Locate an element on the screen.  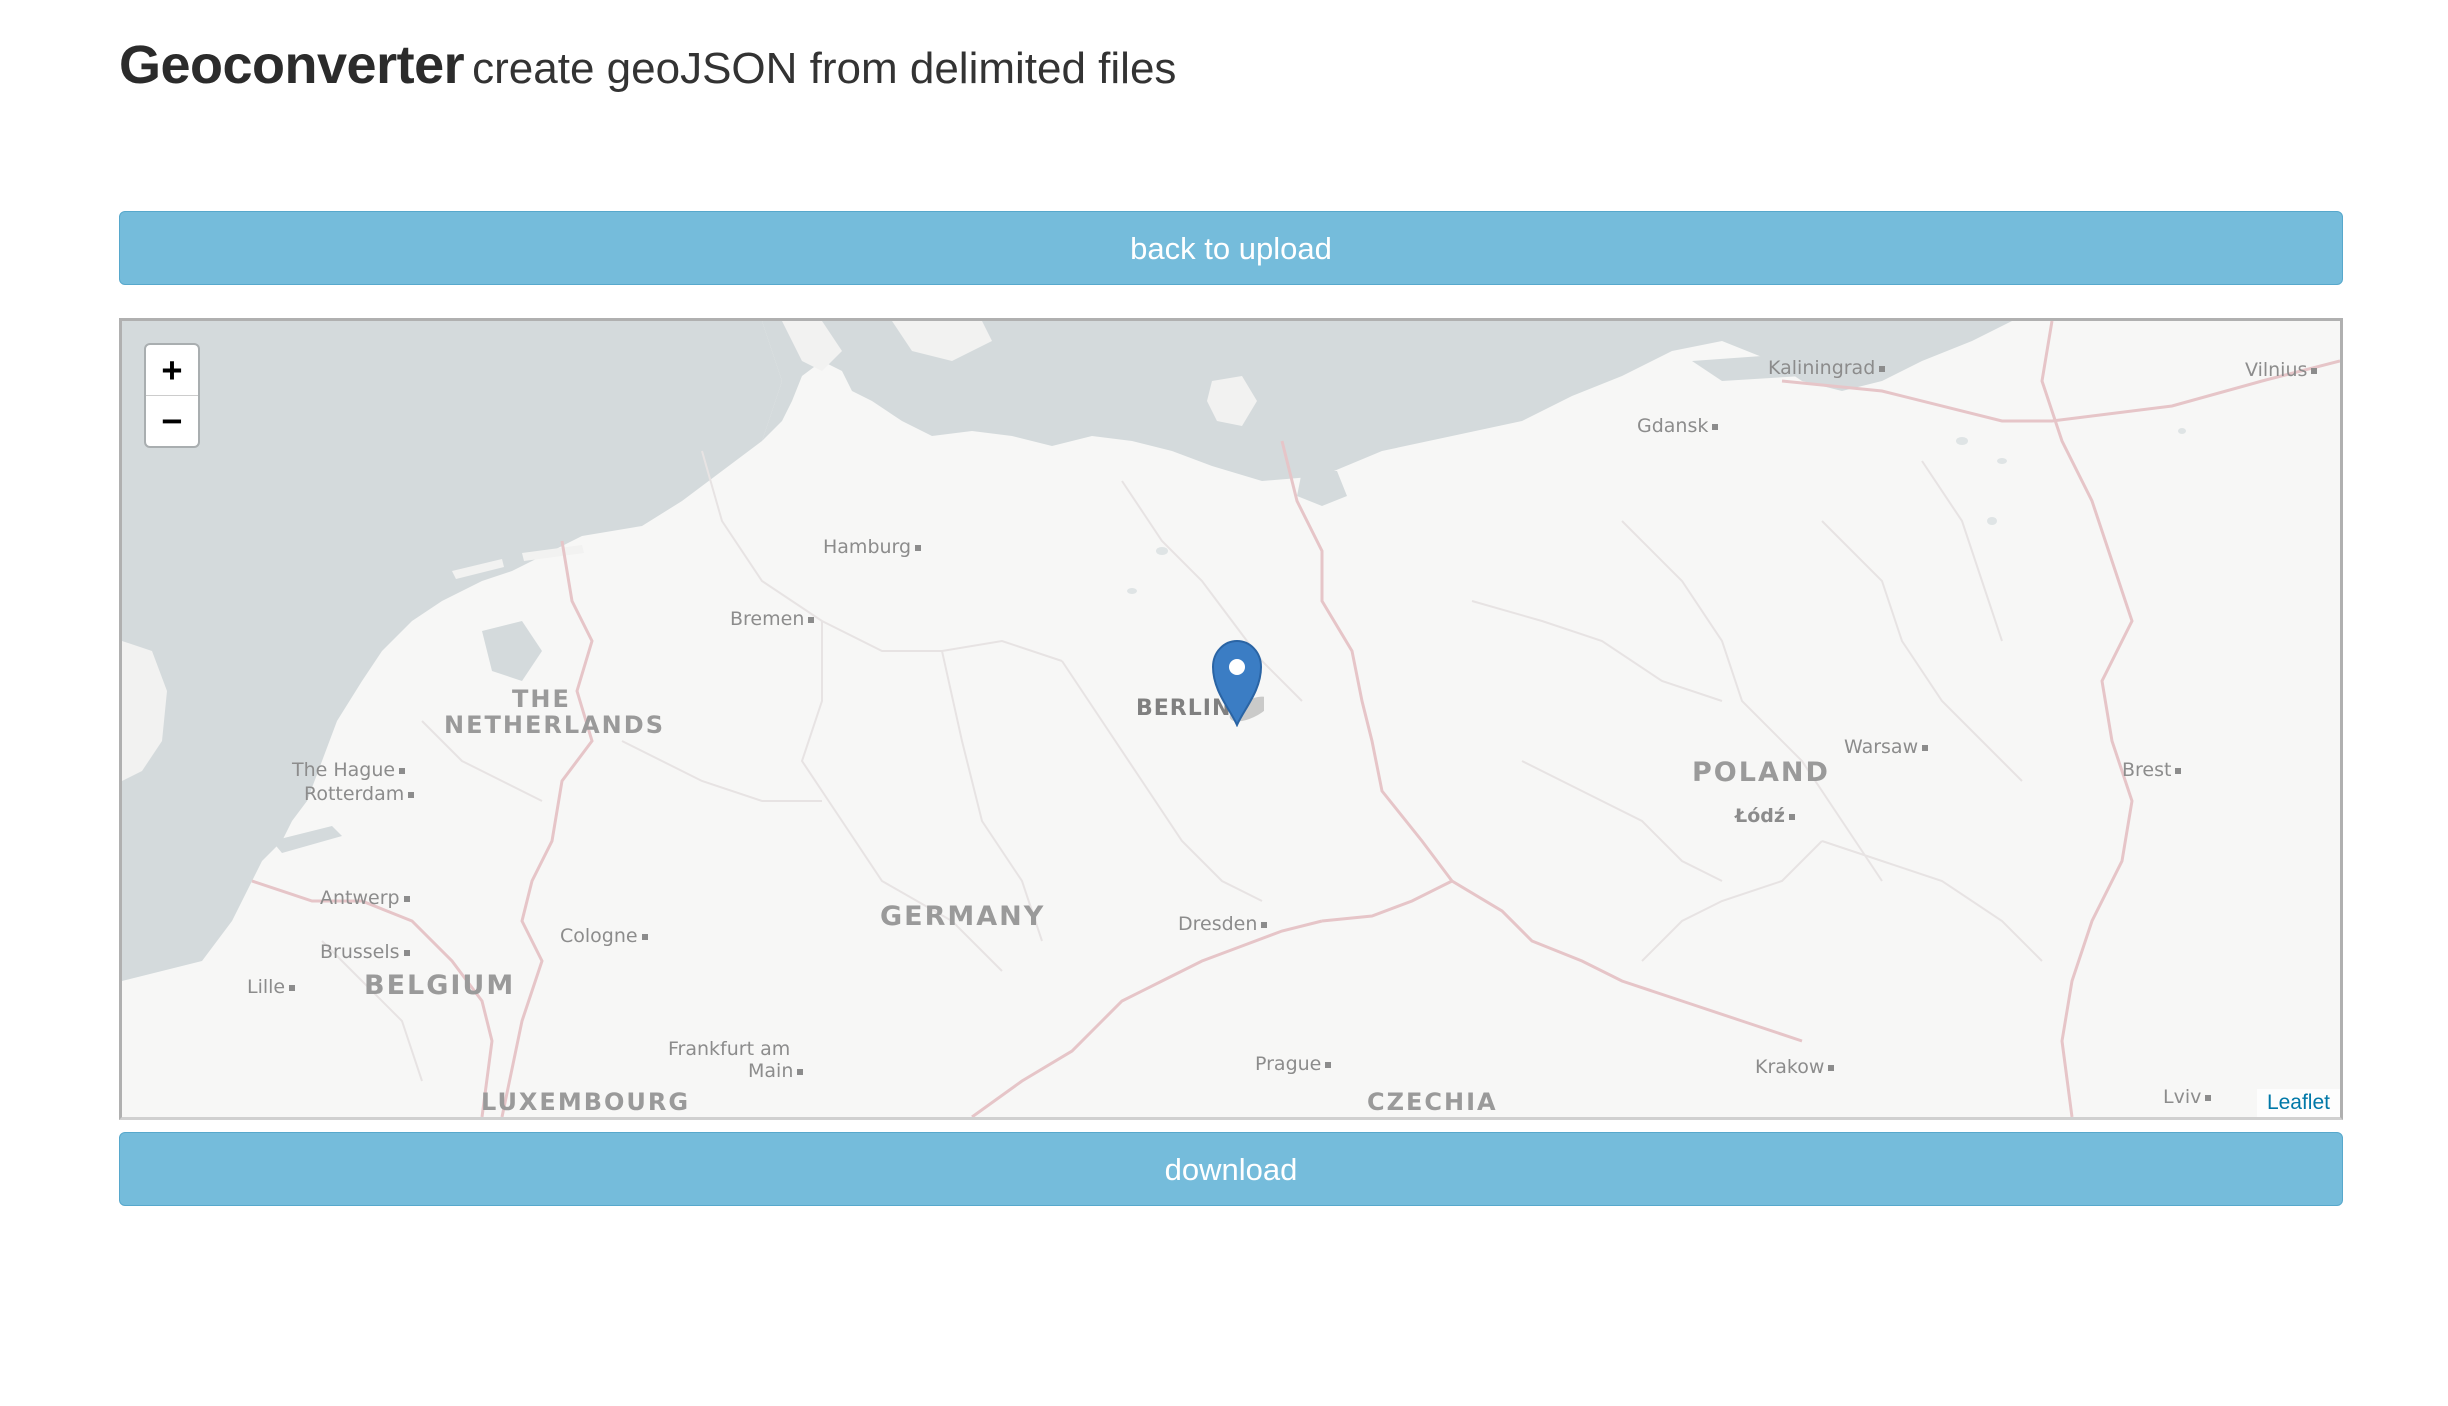
map-label-netherlands: NETHERLANDS is located at coordinates (554, 725).